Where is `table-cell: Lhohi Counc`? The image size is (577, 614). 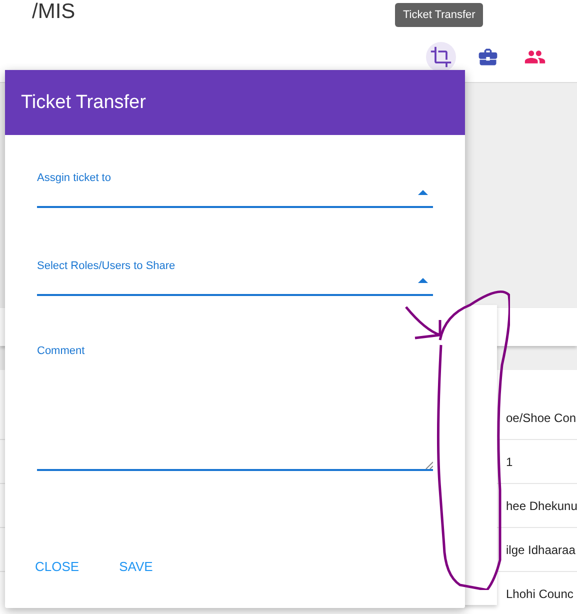
table-cell: Lhohi Counc is located at coordinates (540, 593).